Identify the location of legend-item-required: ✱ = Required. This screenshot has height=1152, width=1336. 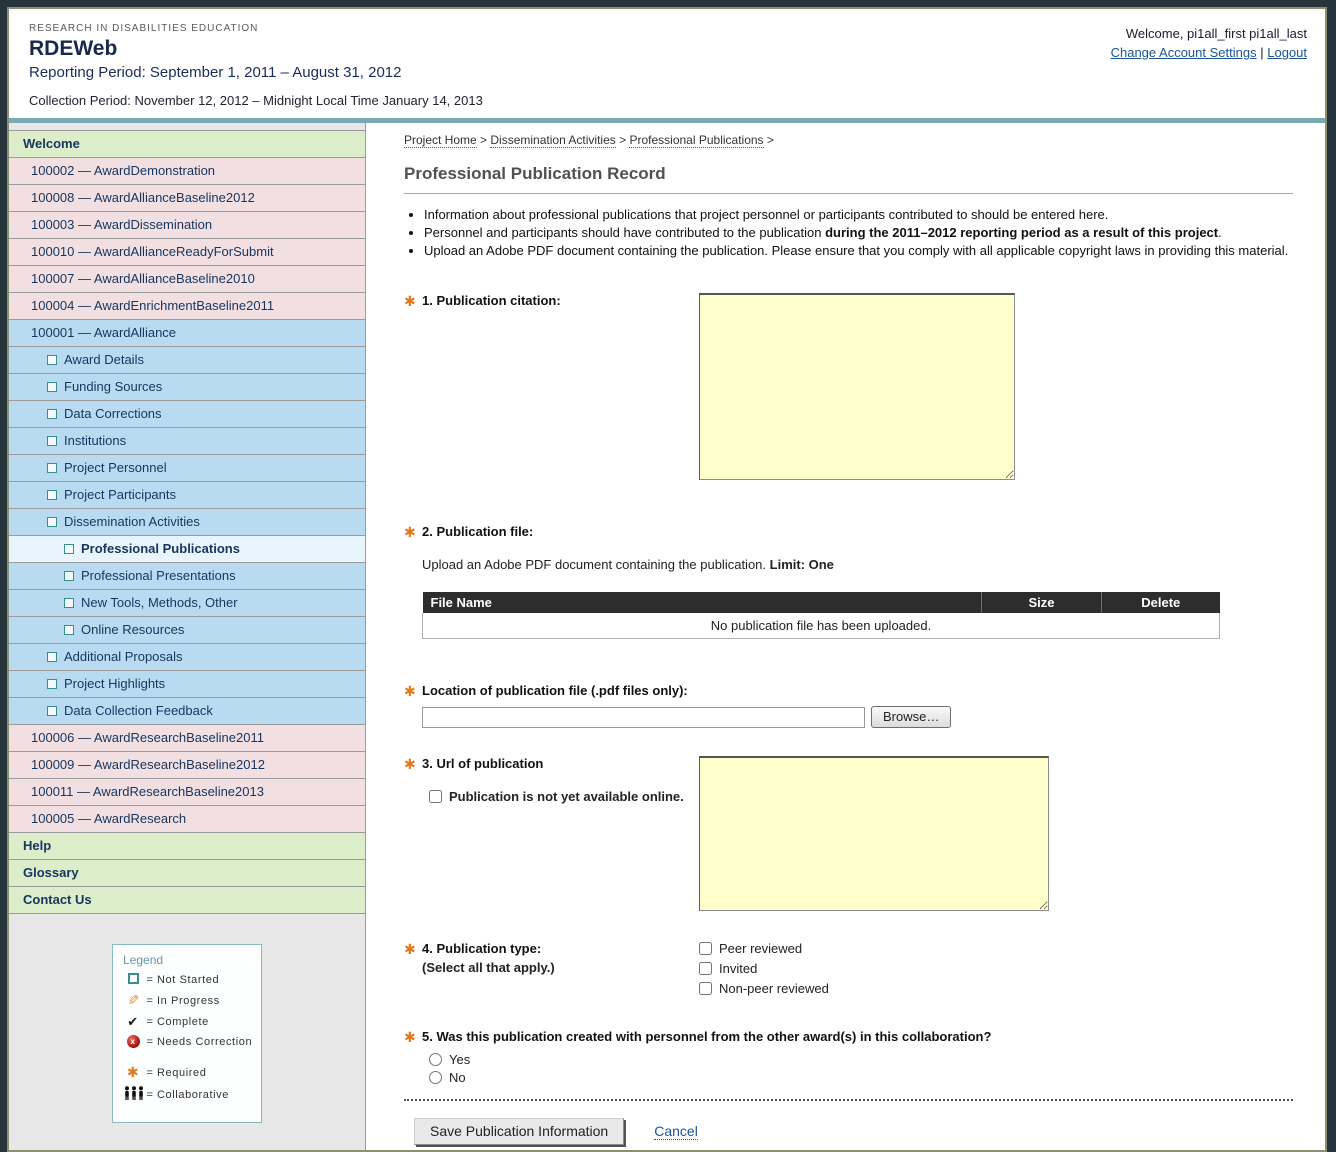
(188, 1072).